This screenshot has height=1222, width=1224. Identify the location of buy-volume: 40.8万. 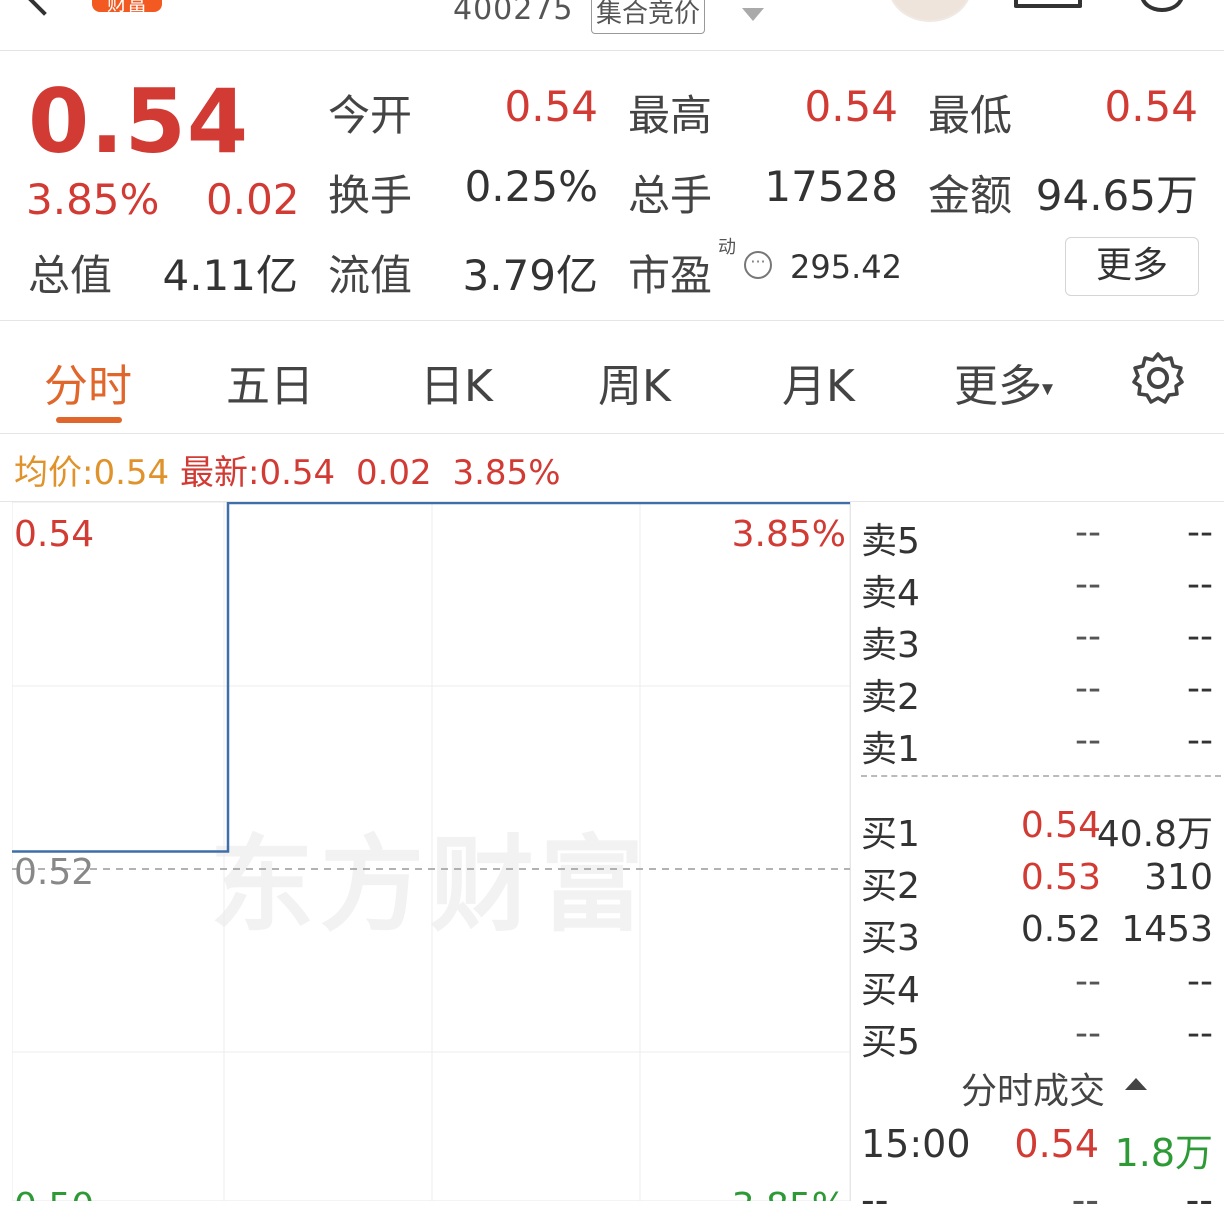
(1154, 834).